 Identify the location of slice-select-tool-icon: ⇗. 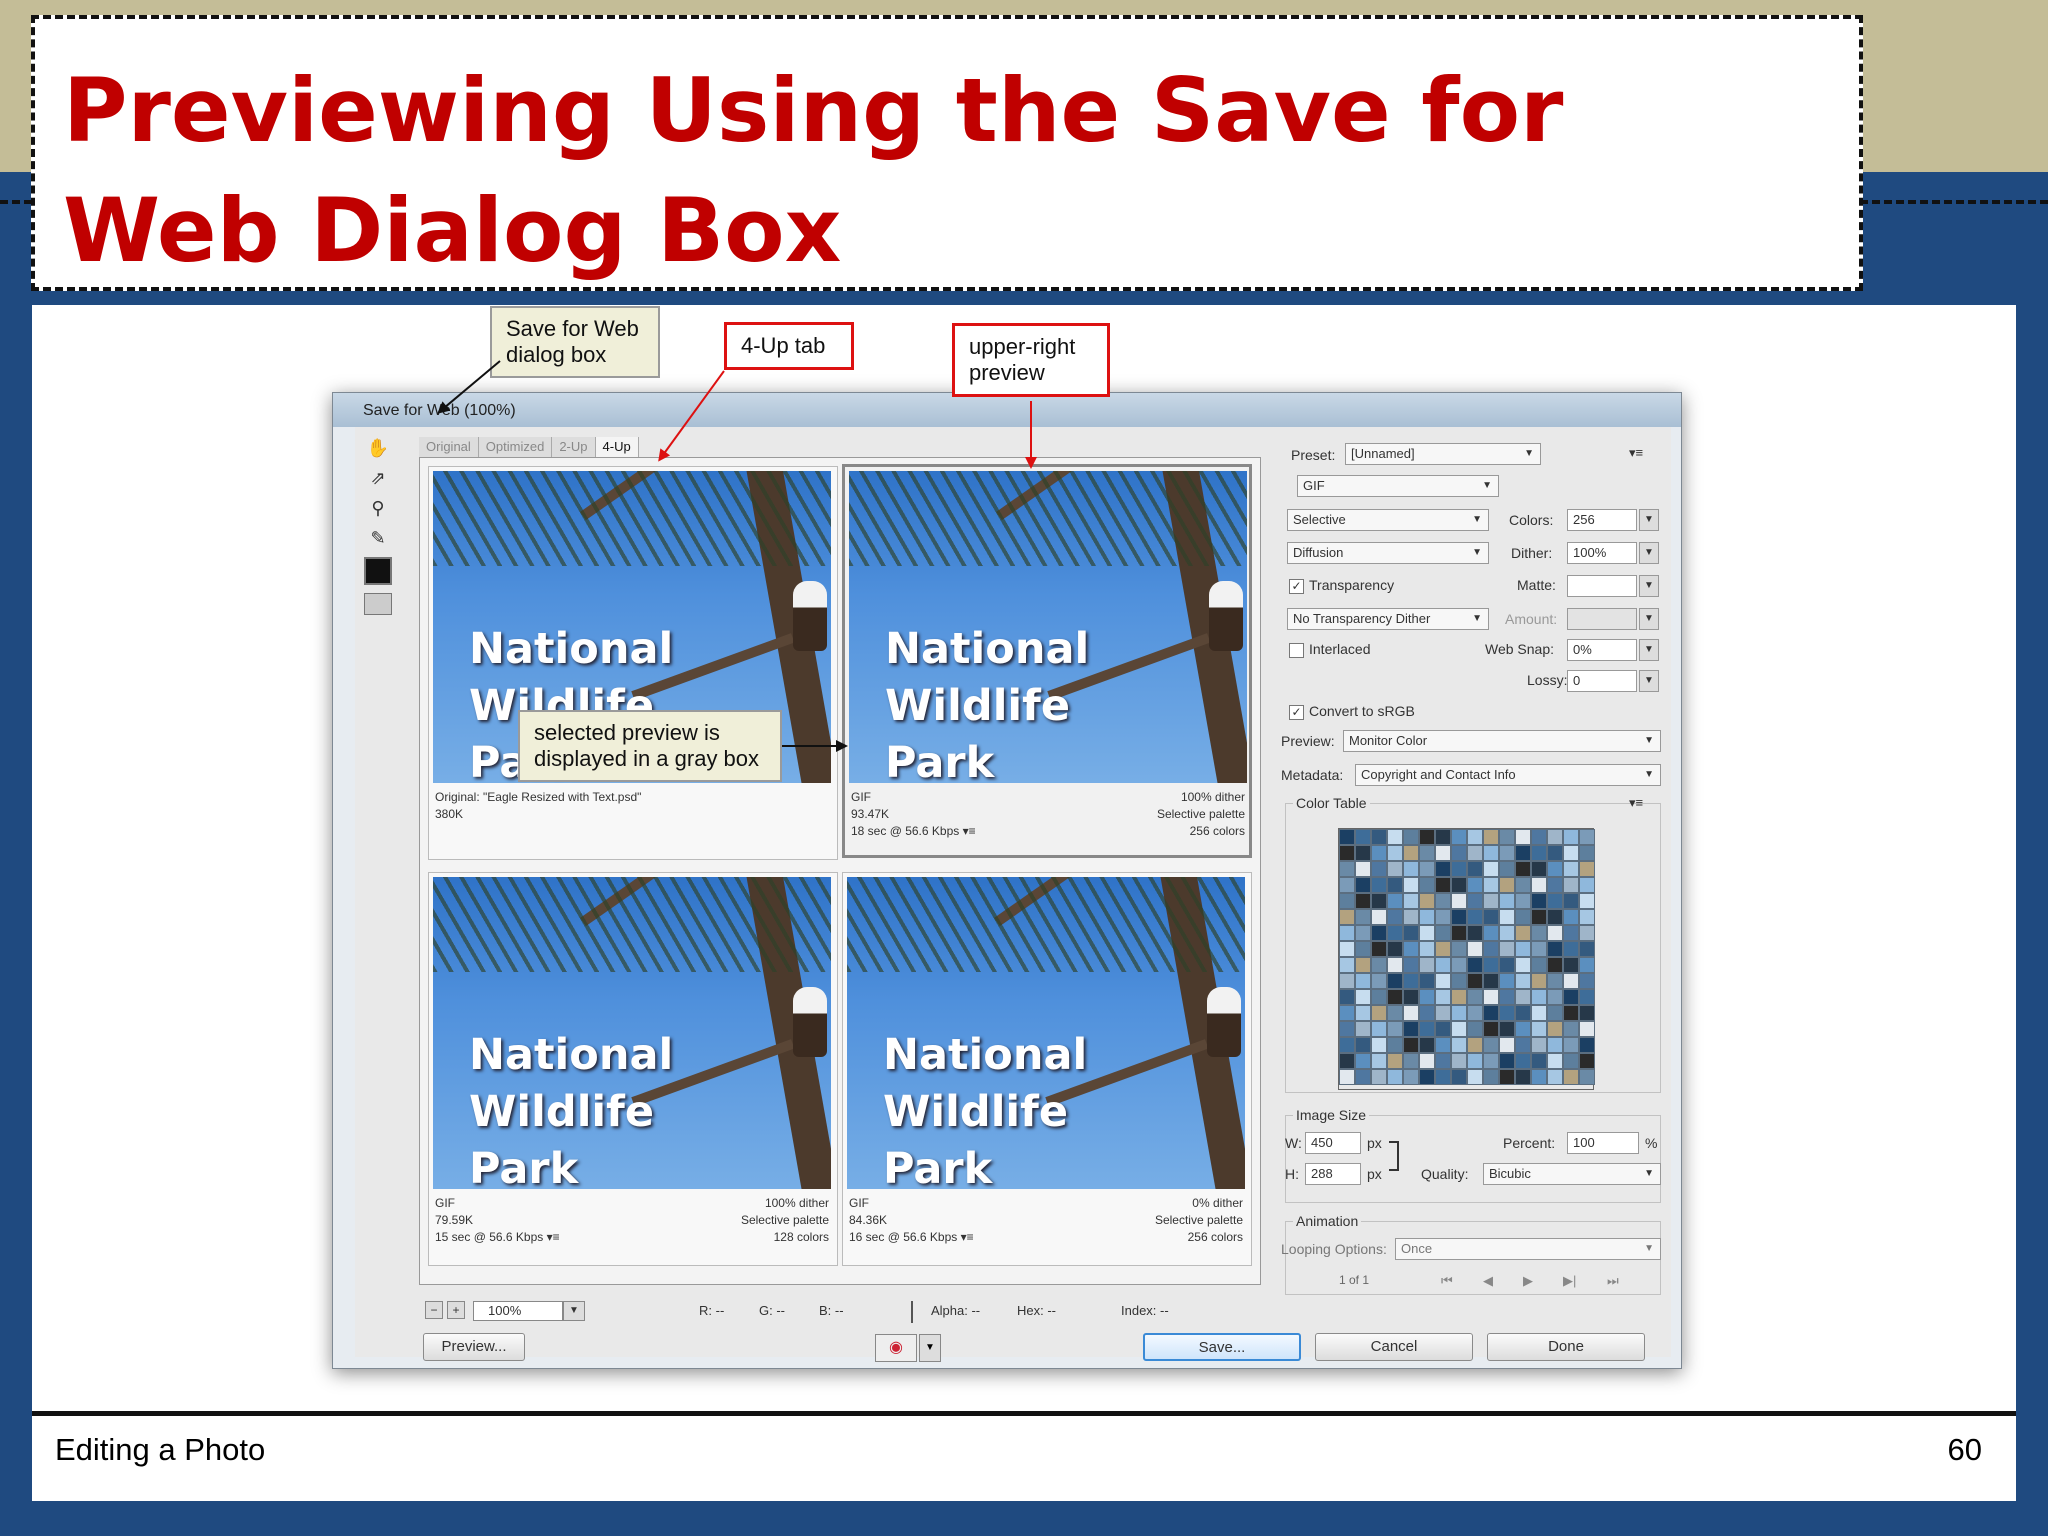
(378, 478).